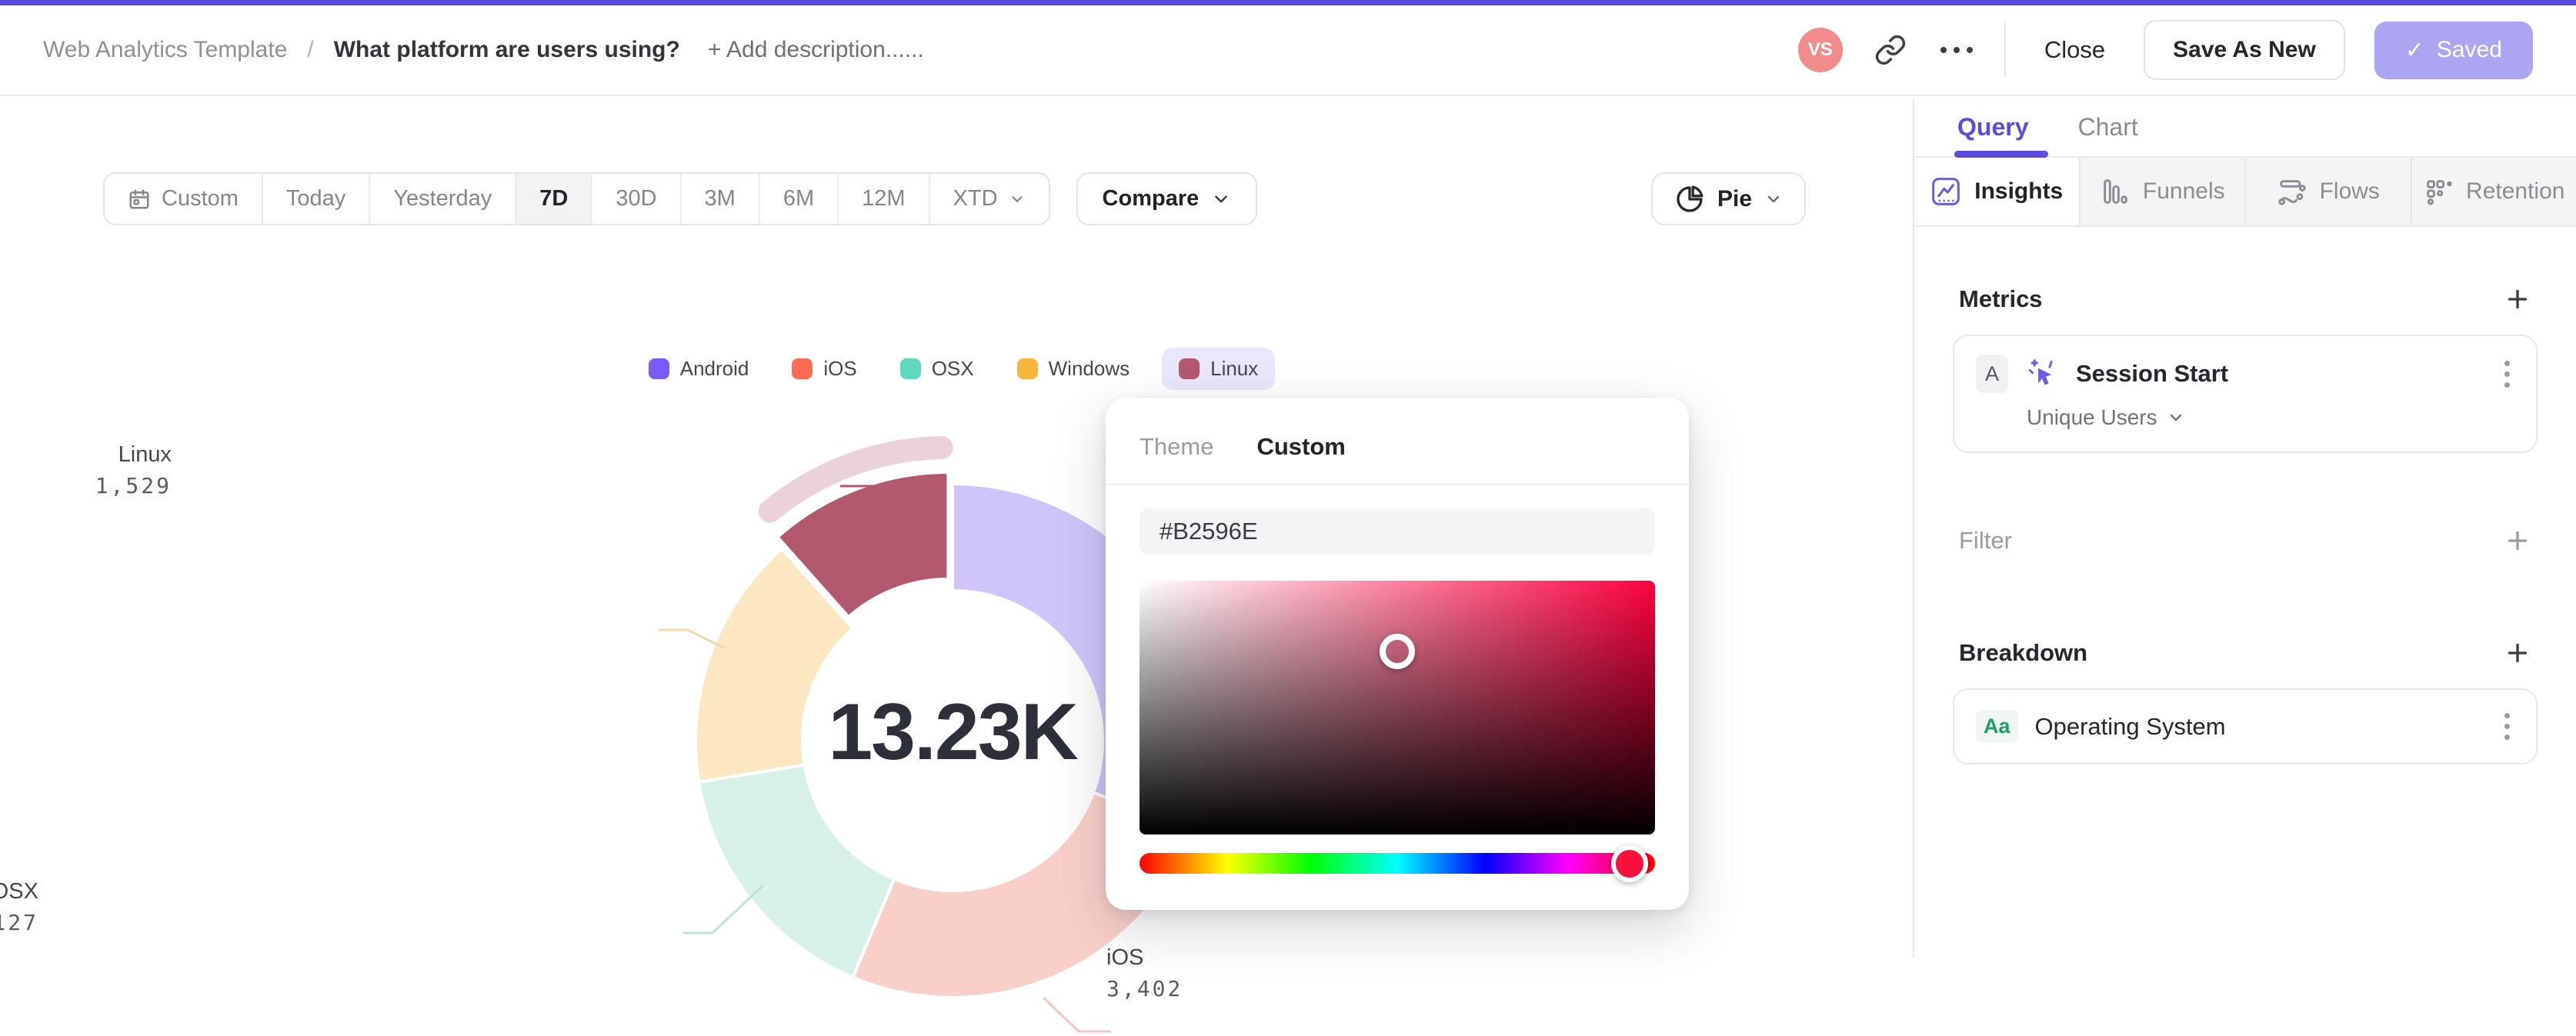 Image resolution: width=2576 pixels, height=1036 pixels. I want to click on add-filter-icon, so click(2517, 541).